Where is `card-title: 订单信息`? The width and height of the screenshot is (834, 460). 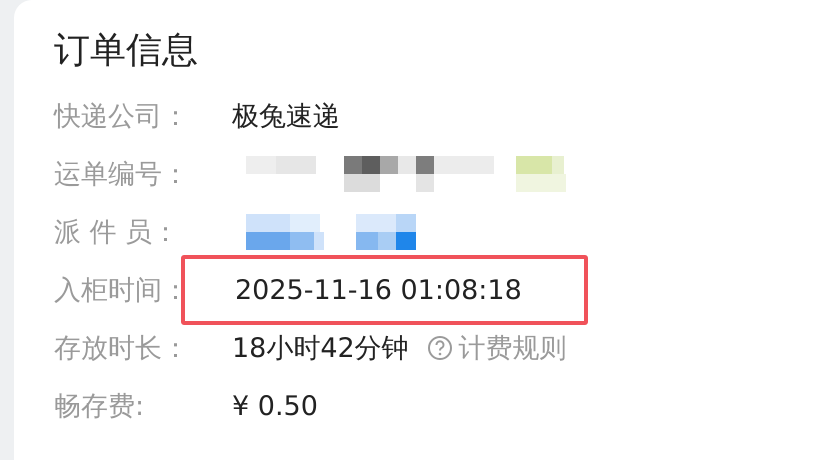 card-title: 订单信息 is located at coordinates (126, 51).